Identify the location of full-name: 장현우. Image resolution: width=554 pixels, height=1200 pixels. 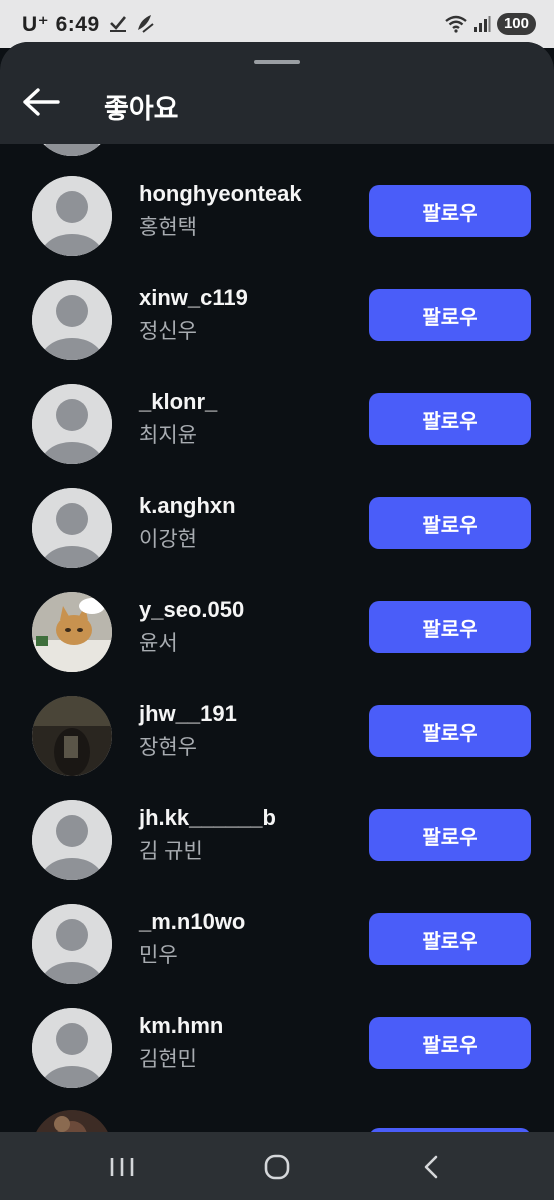
(168, 747).